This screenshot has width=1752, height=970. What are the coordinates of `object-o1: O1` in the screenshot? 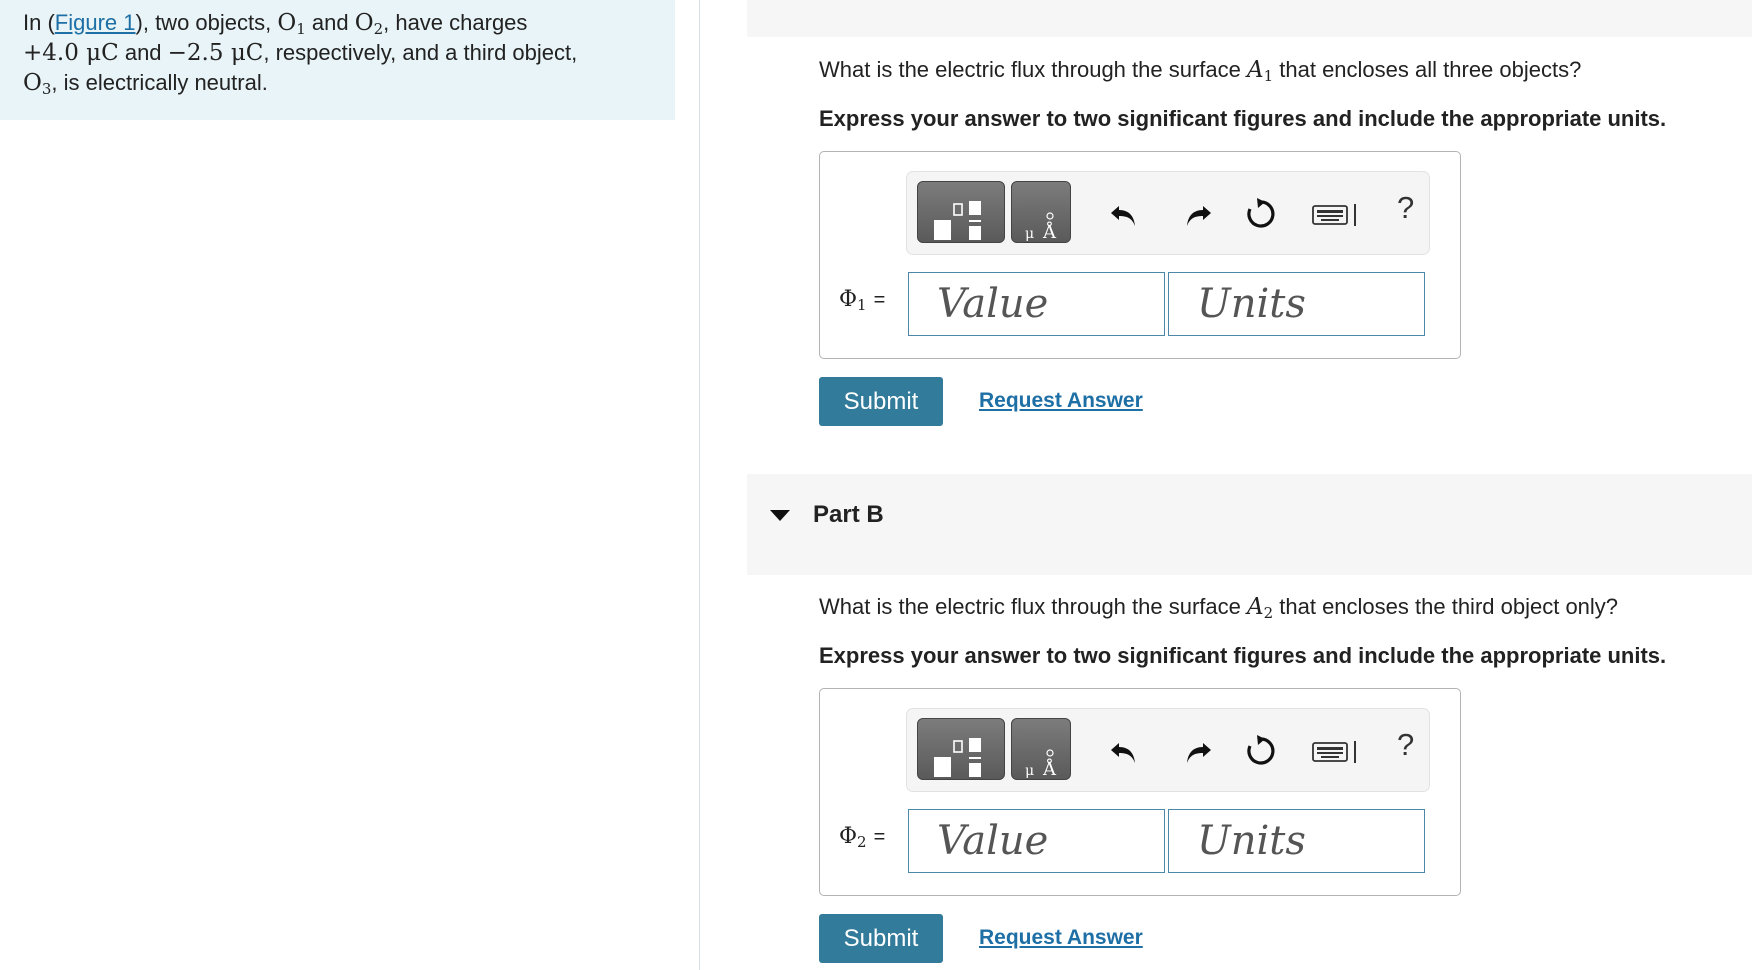 It's located at (291, 24).